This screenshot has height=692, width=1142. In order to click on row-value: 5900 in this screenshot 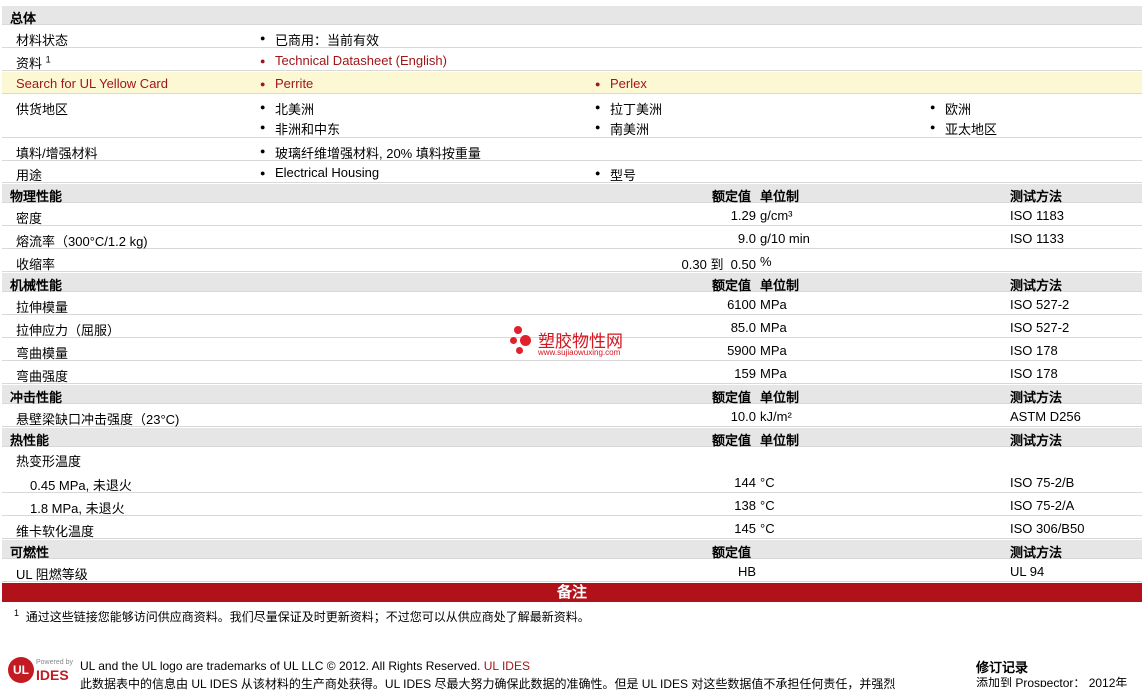, I will do `click(741, 350)`.